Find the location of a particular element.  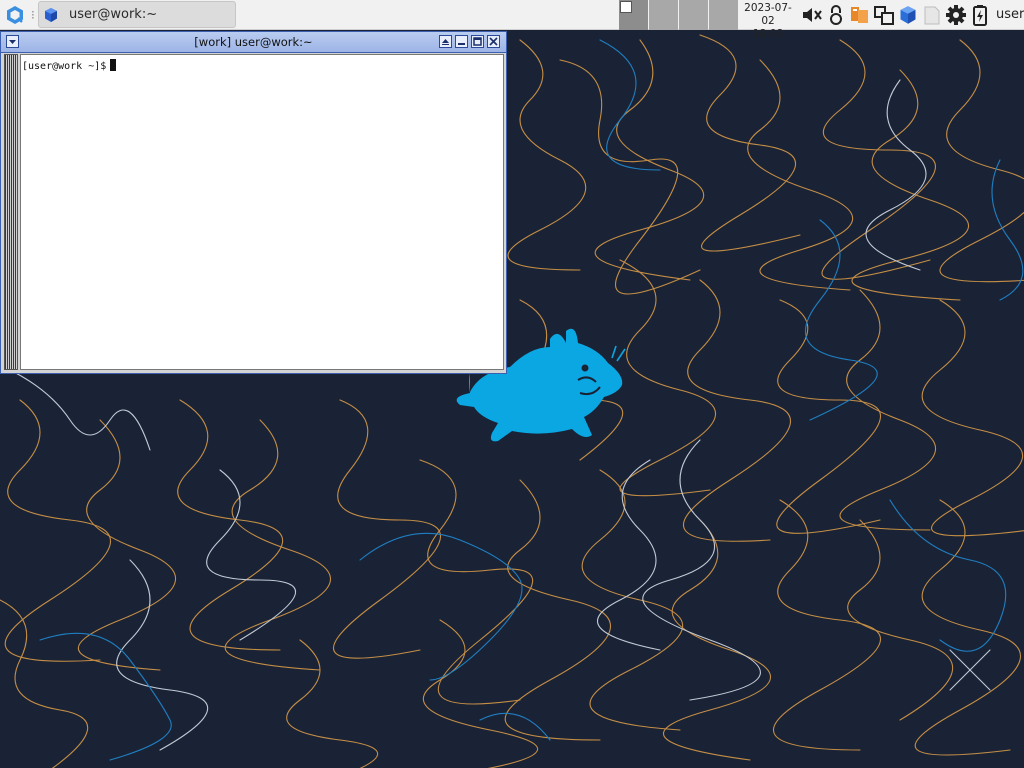

clipboard-icon is located at coordinates (932, 15).